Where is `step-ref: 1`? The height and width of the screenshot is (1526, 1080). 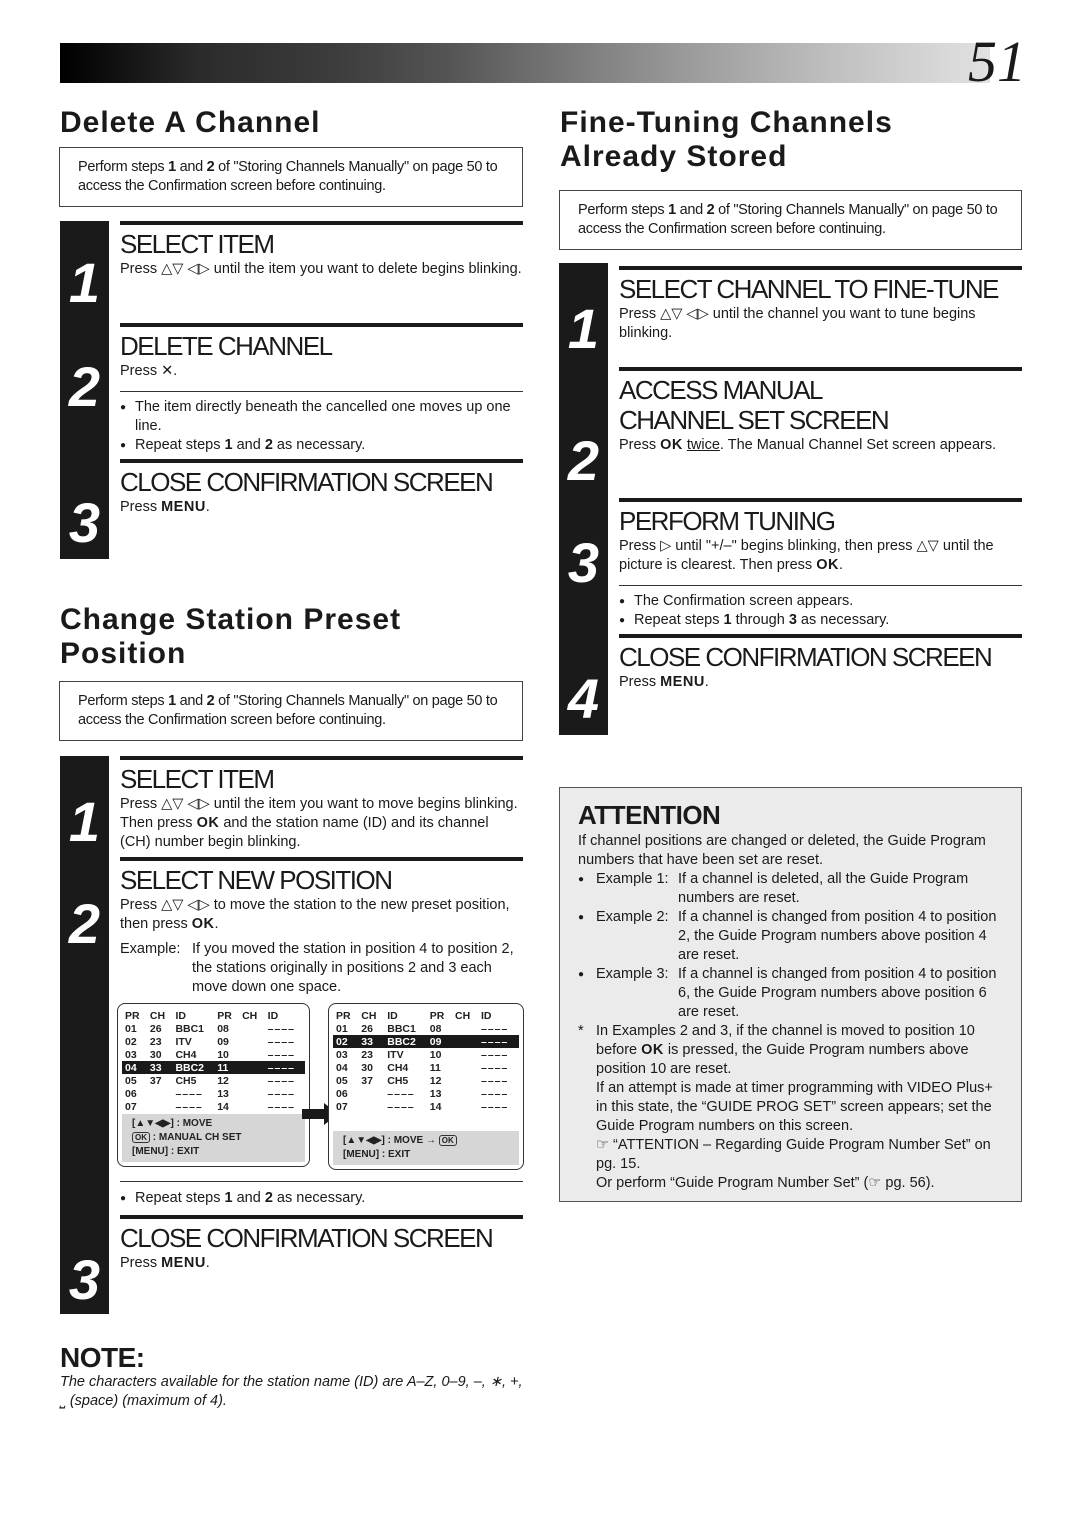 step-ref: 1 is located at coordinates (228, 1198).